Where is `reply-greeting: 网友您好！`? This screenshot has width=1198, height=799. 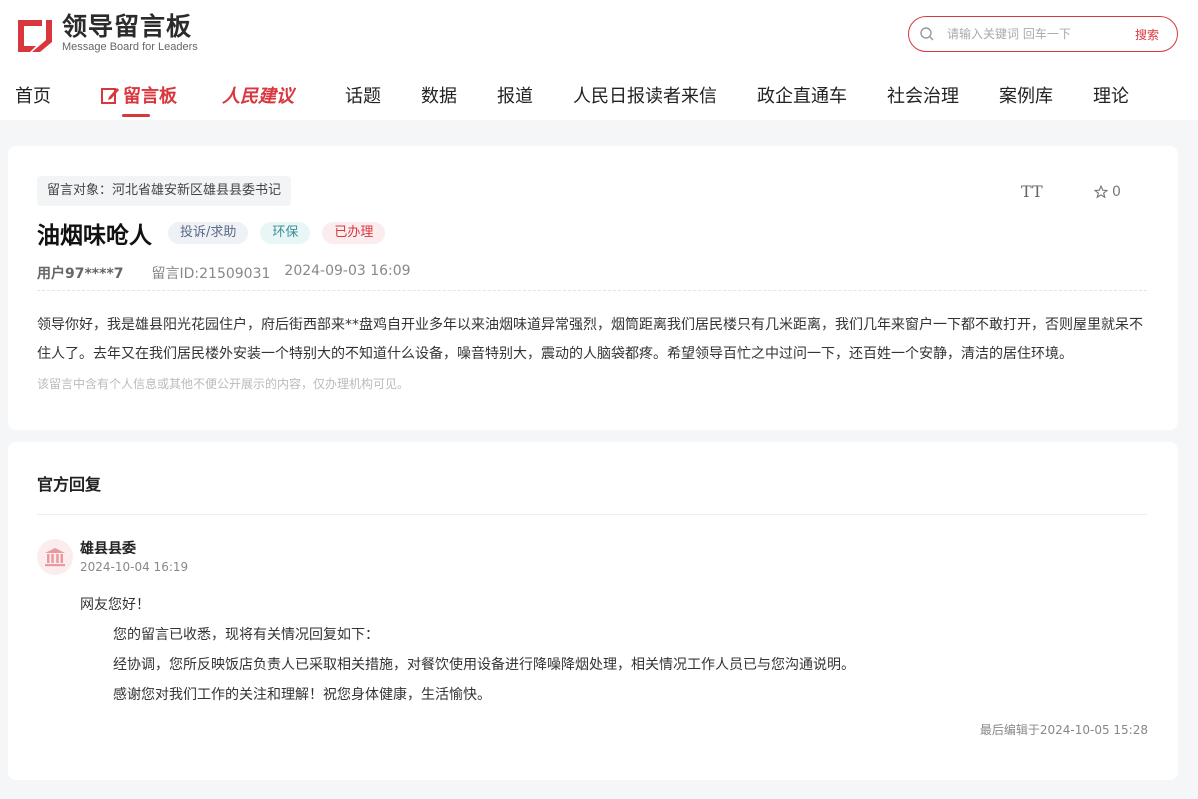
reply-greeting: 网友您好！ is located at coordinates (115, 605).